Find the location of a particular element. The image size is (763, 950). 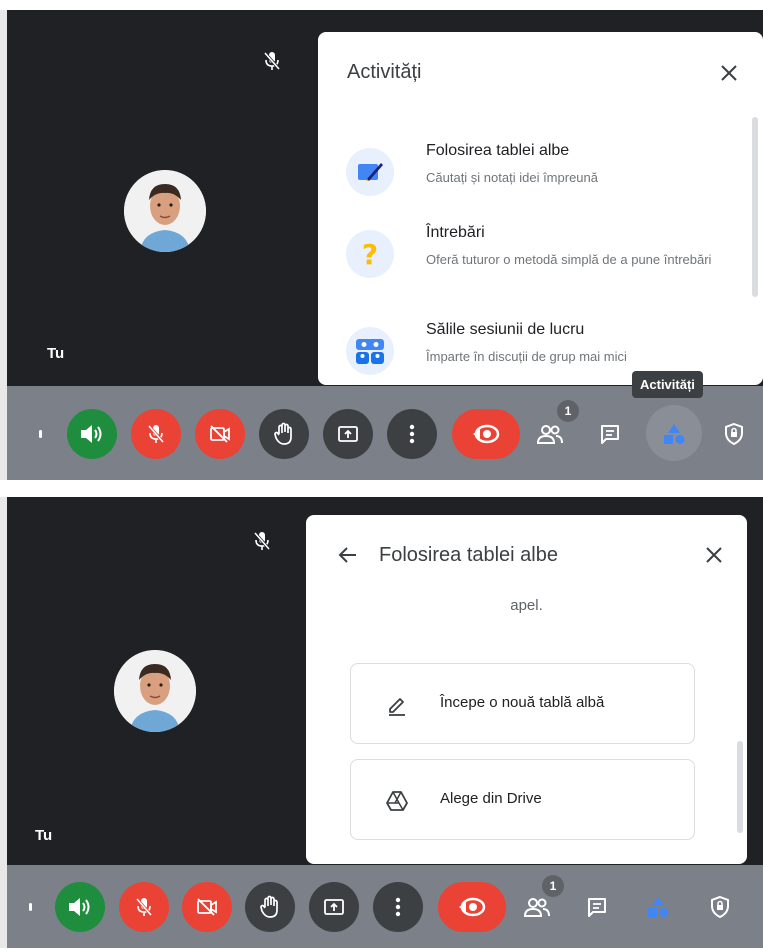

arrow-back-icon is located at coordinates (347, 555).